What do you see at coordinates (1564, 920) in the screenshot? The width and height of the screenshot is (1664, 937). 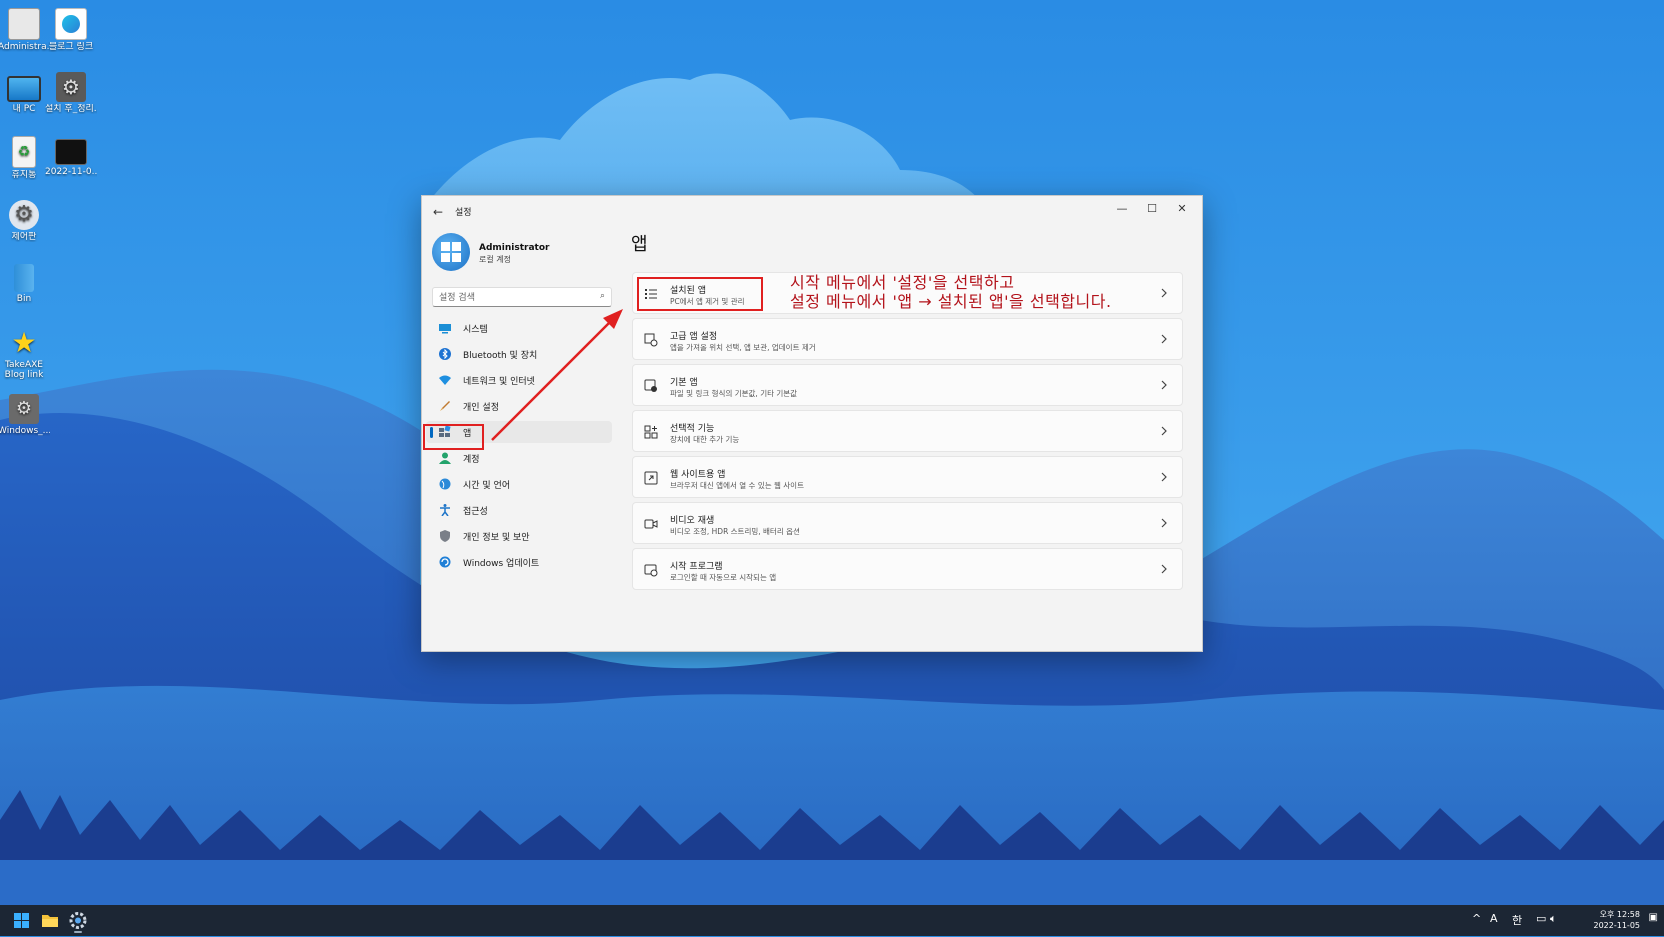 I see `system-tray: ^ A 한 ▭ 🔈︎ 오후 12:58 2022-11-05 ▣` at bounding box center [1564, 920].